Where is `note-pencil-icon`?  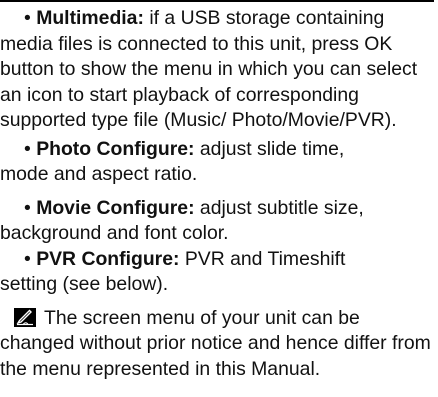 note-pencil-icon is located at coordinates (25, 317).